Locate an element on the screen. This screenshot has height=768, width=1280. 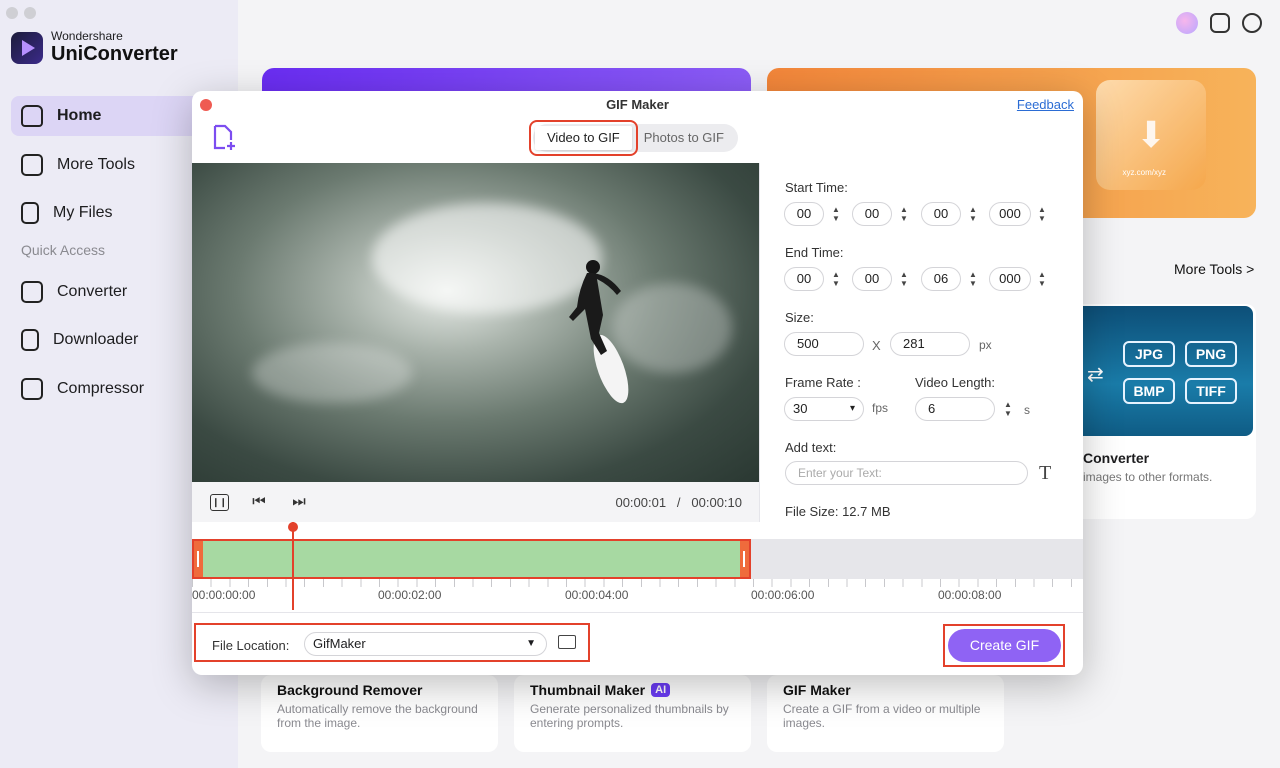
sidebar-item-home: Home is located at coordinates (116, 116).